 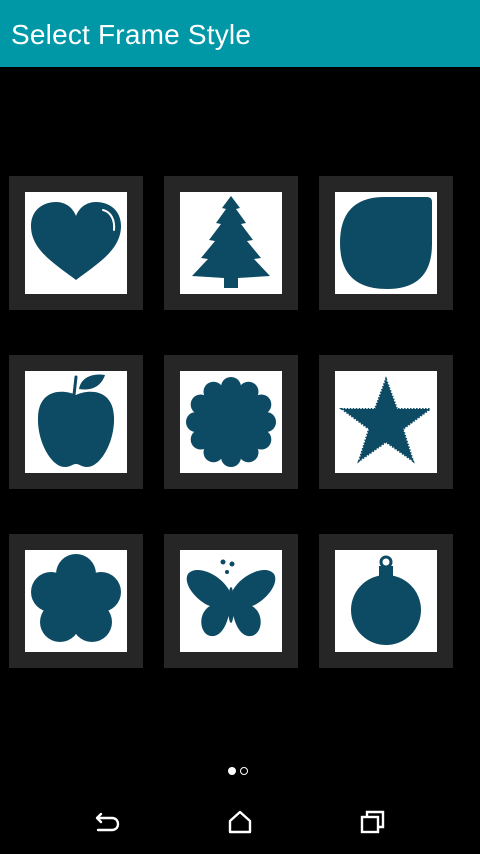 I want to click on frame-option-heart, so click(x=76, y=243).